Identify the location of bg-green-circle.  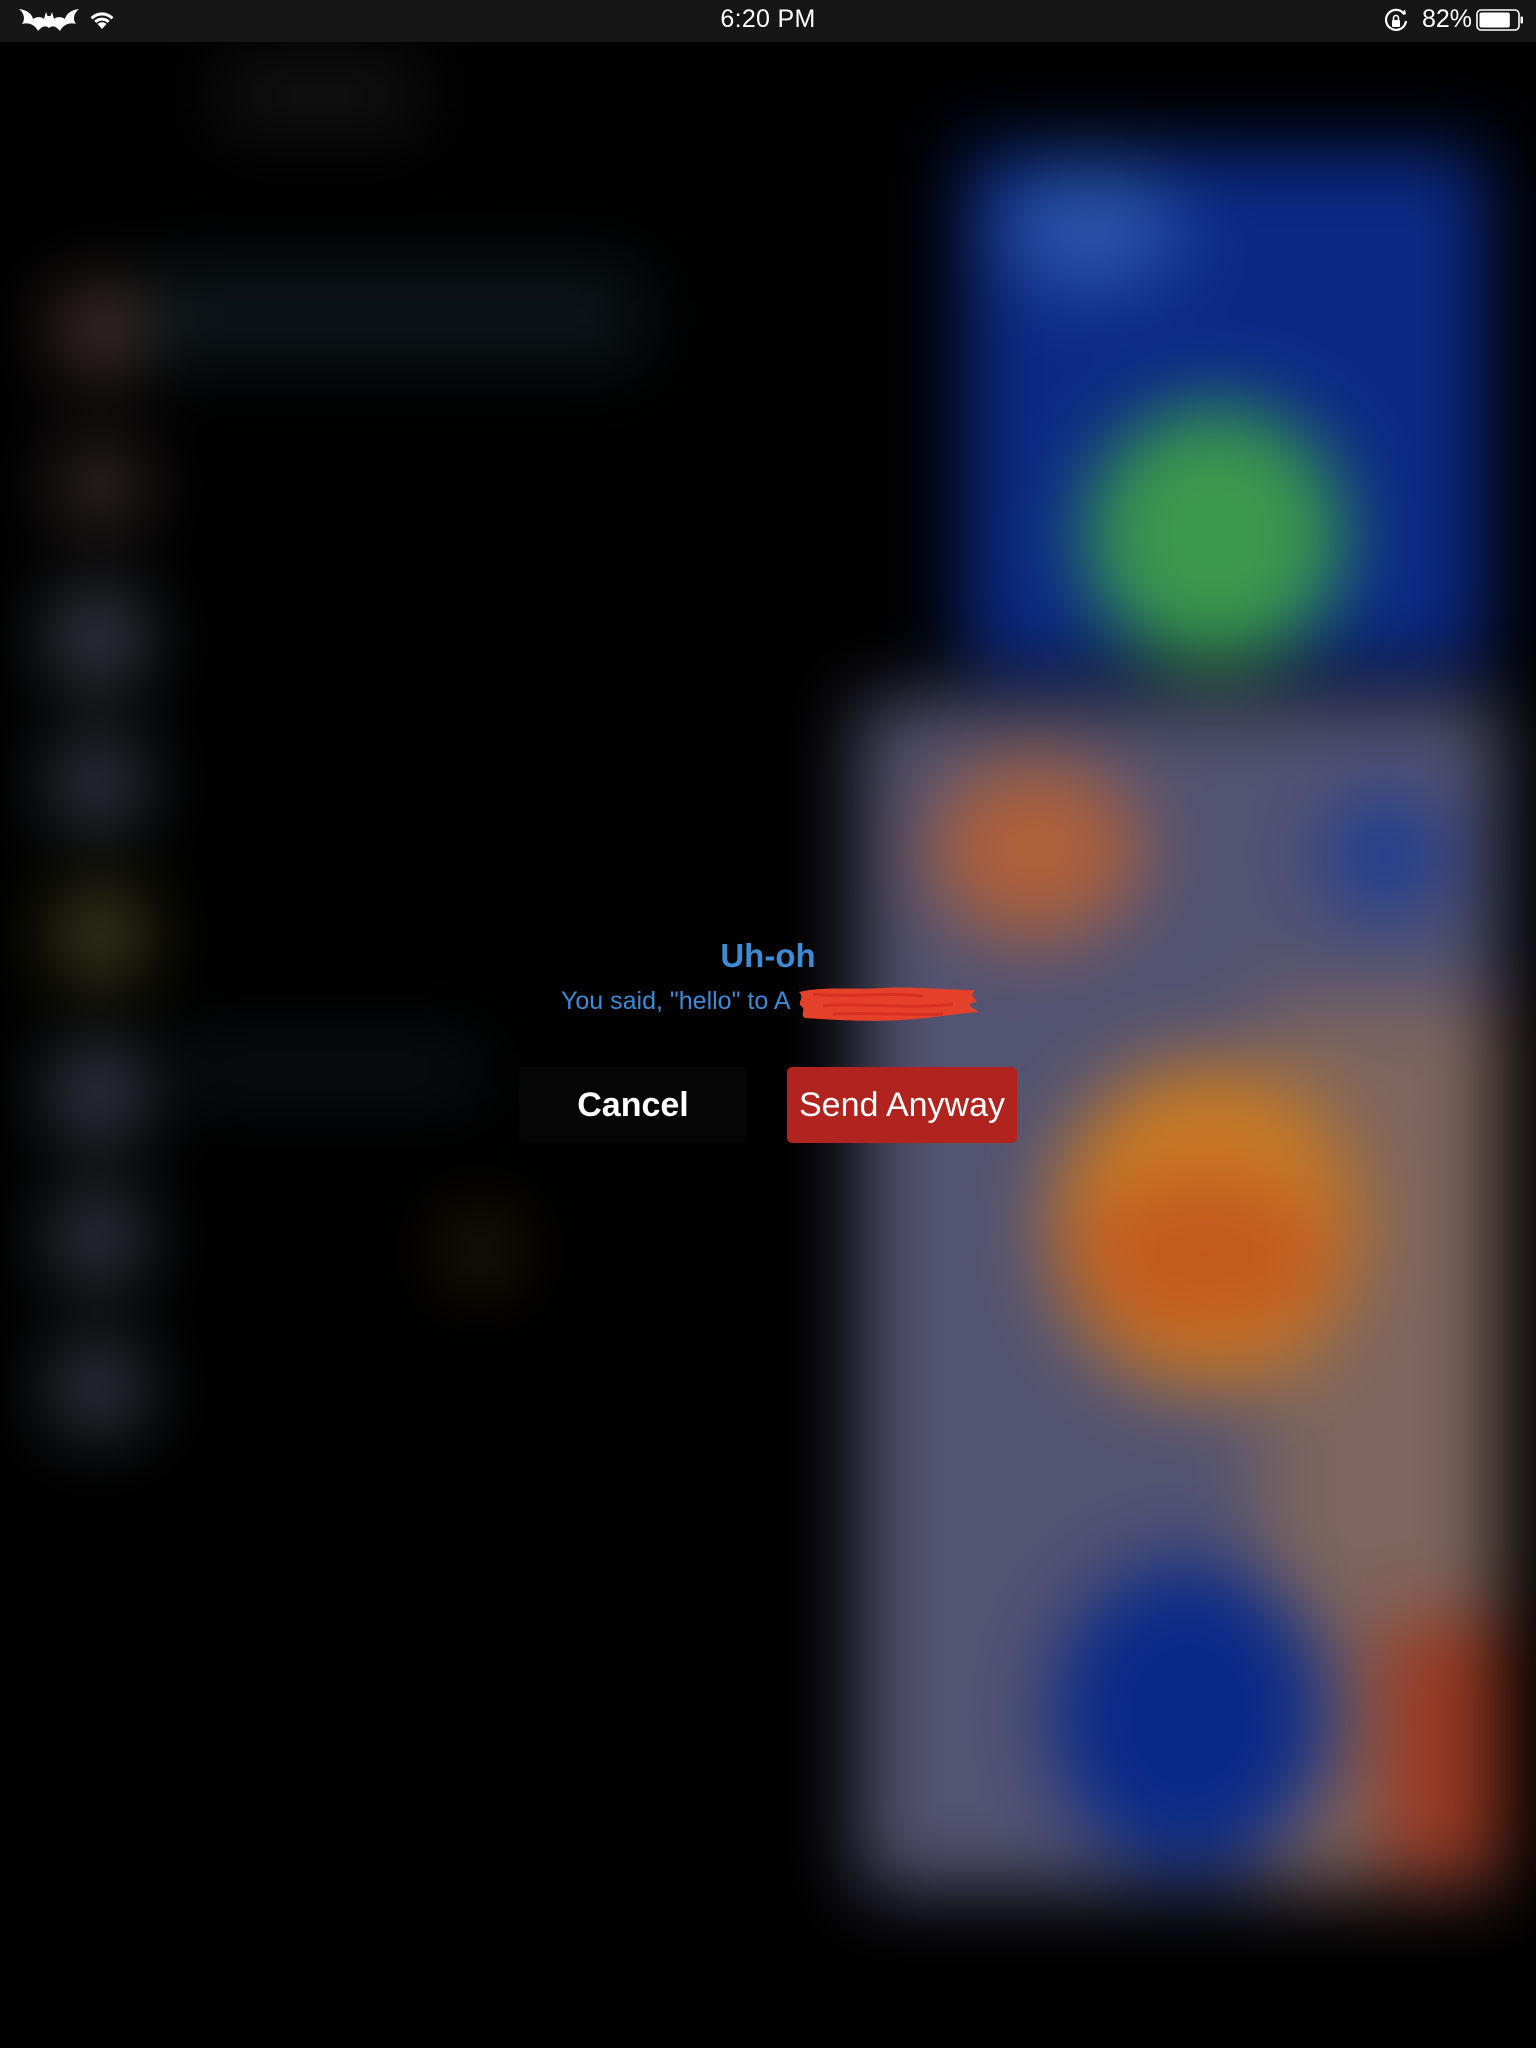
(1215, 535).